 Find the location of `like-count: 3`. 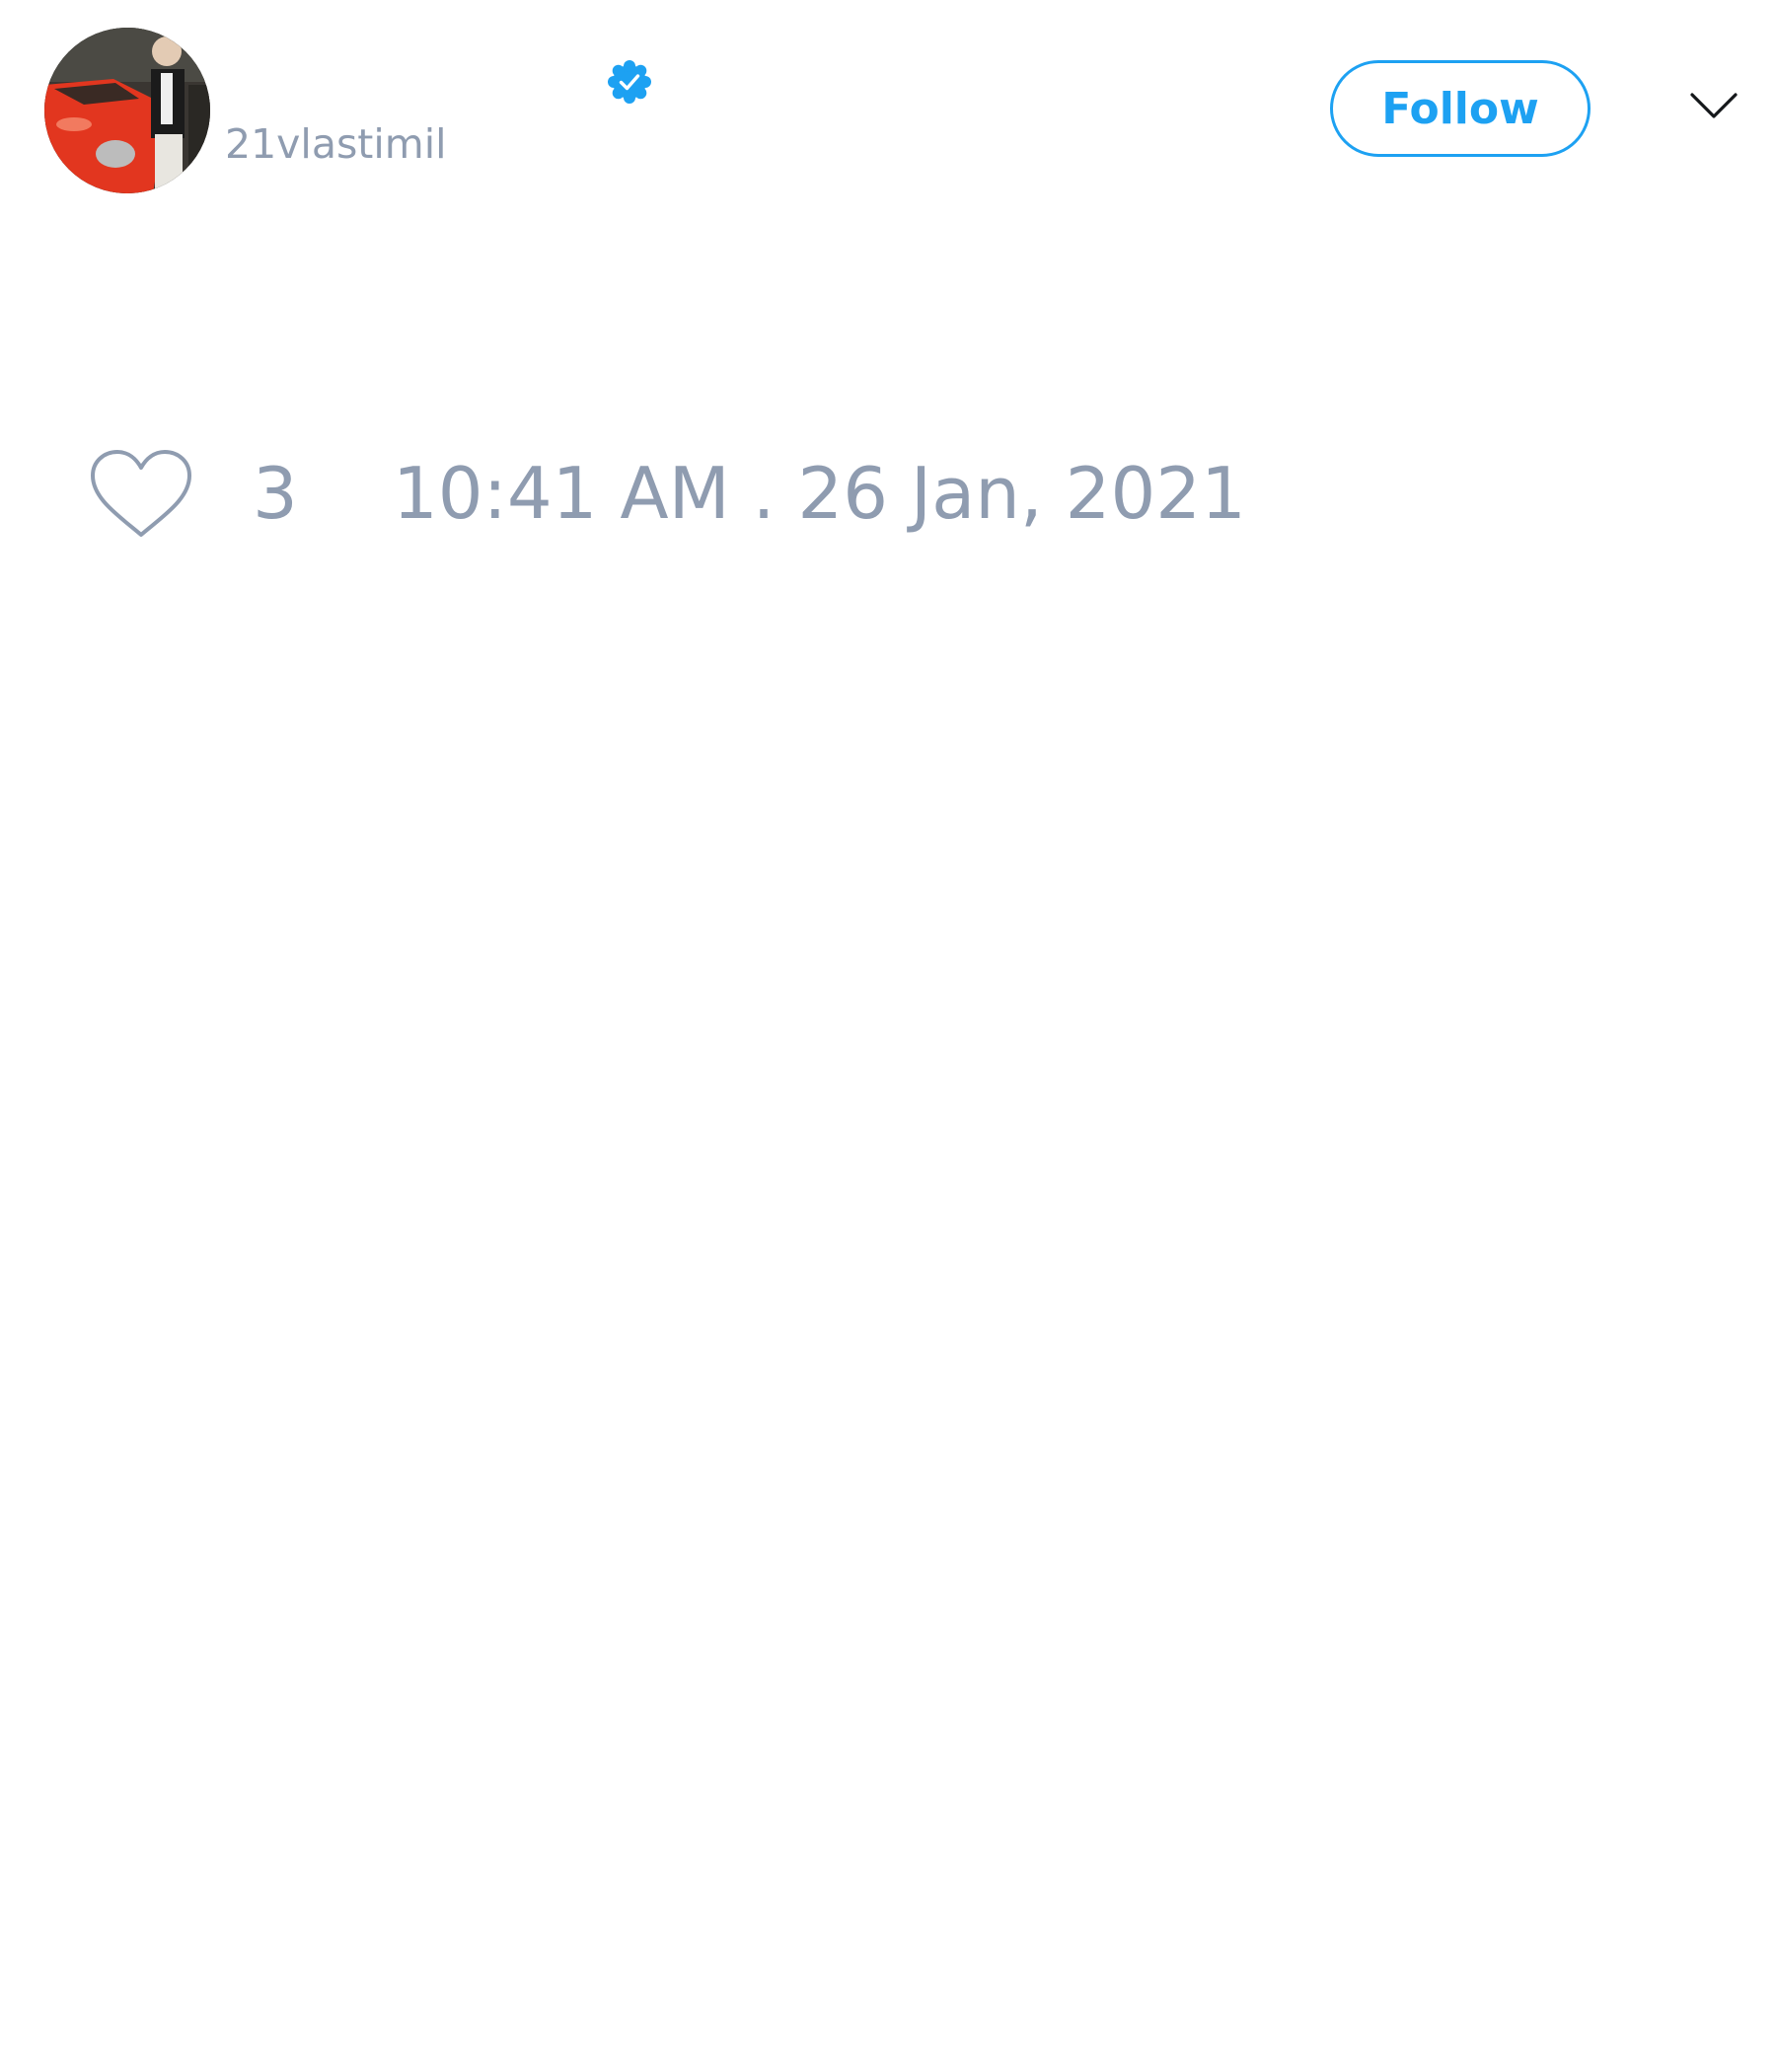

like-count: 3 is located at coordinates (275, 494).